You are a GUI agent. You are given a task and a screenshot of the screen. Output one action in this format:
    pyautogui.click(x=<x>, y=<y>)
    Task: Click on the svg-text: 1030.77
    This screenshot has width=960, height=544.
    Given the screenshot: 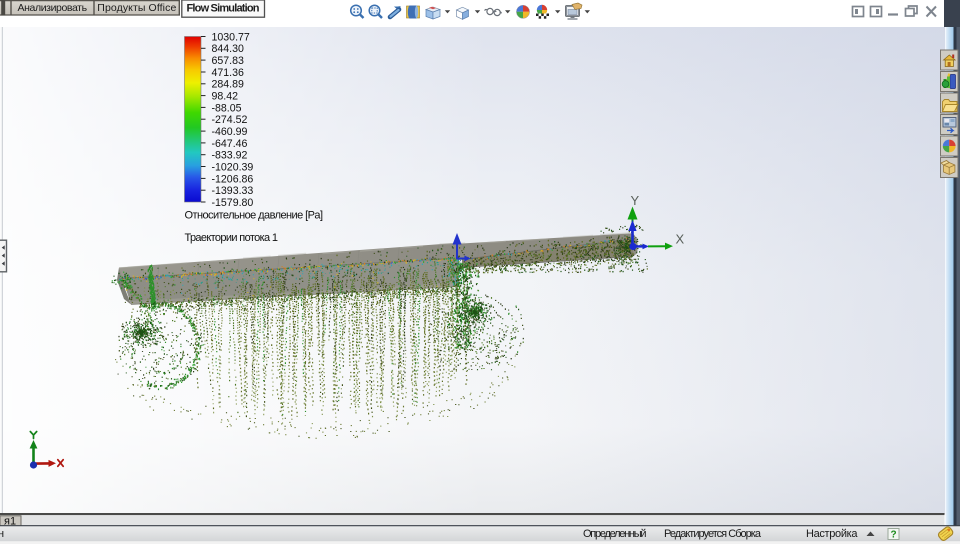 What is the action you would take?
    pyautogui.click(x=231, y=37)
    